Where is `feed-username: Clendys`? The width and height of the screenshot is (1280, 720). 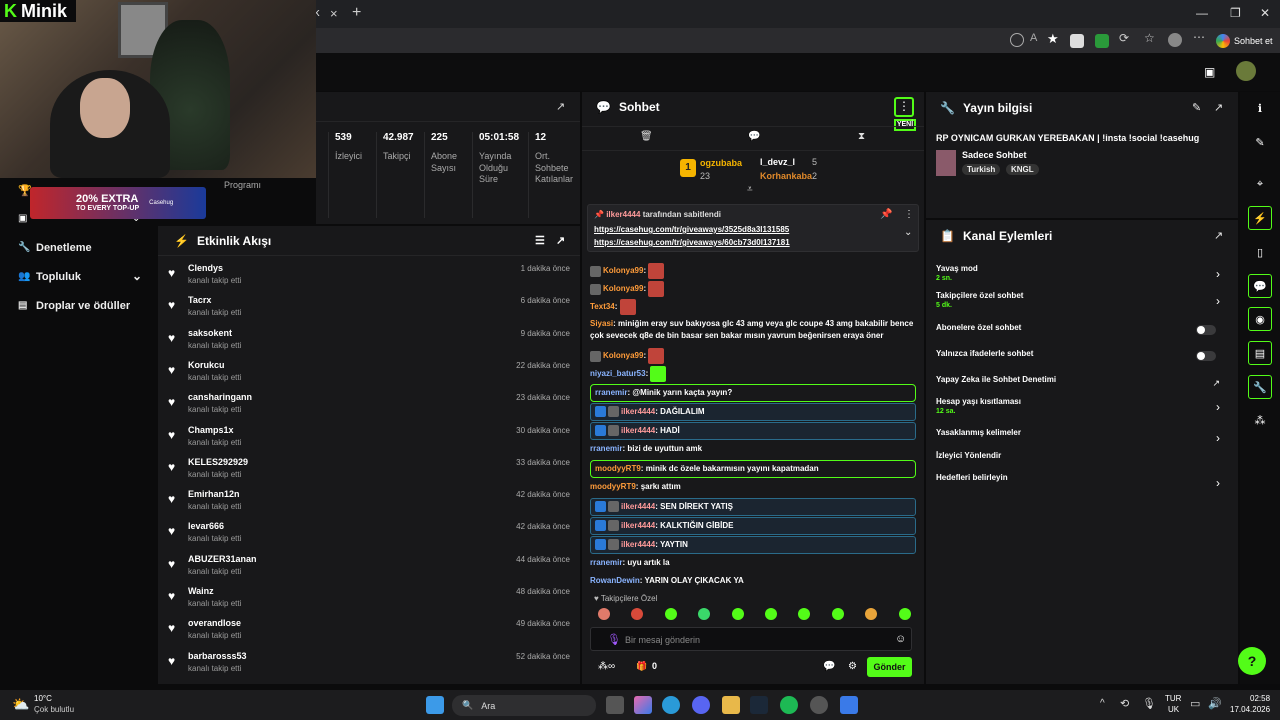
feed-username: Clendys is located at coordinates (205, 268).